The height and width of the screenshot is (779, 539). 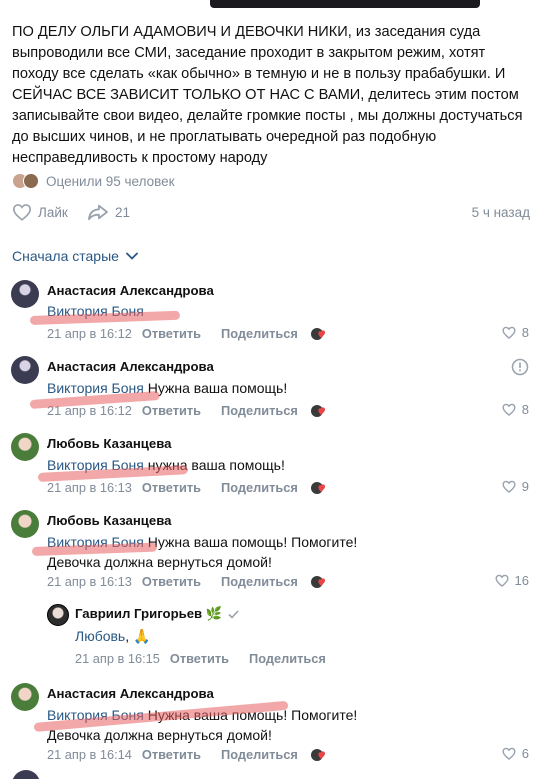 I want to click on like-button: Лайк, so click(x=40, y=212).